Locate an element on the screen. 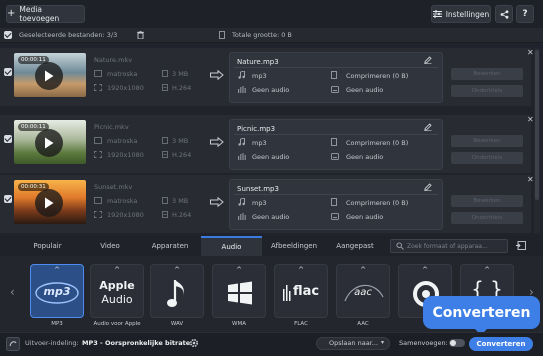  music-note-icon is located at coordinates (178, 293).